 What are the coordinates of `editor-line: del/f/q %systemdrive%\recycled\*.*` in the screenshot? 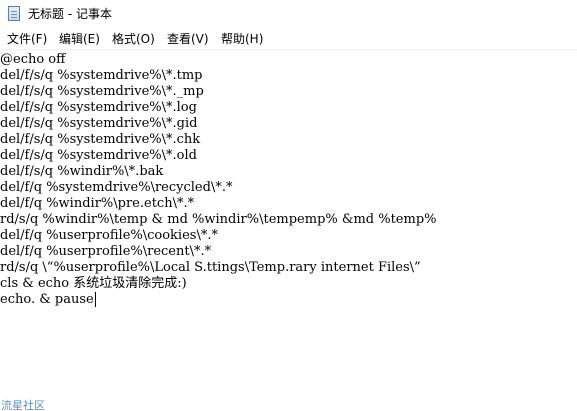 It's located at (116, 187).